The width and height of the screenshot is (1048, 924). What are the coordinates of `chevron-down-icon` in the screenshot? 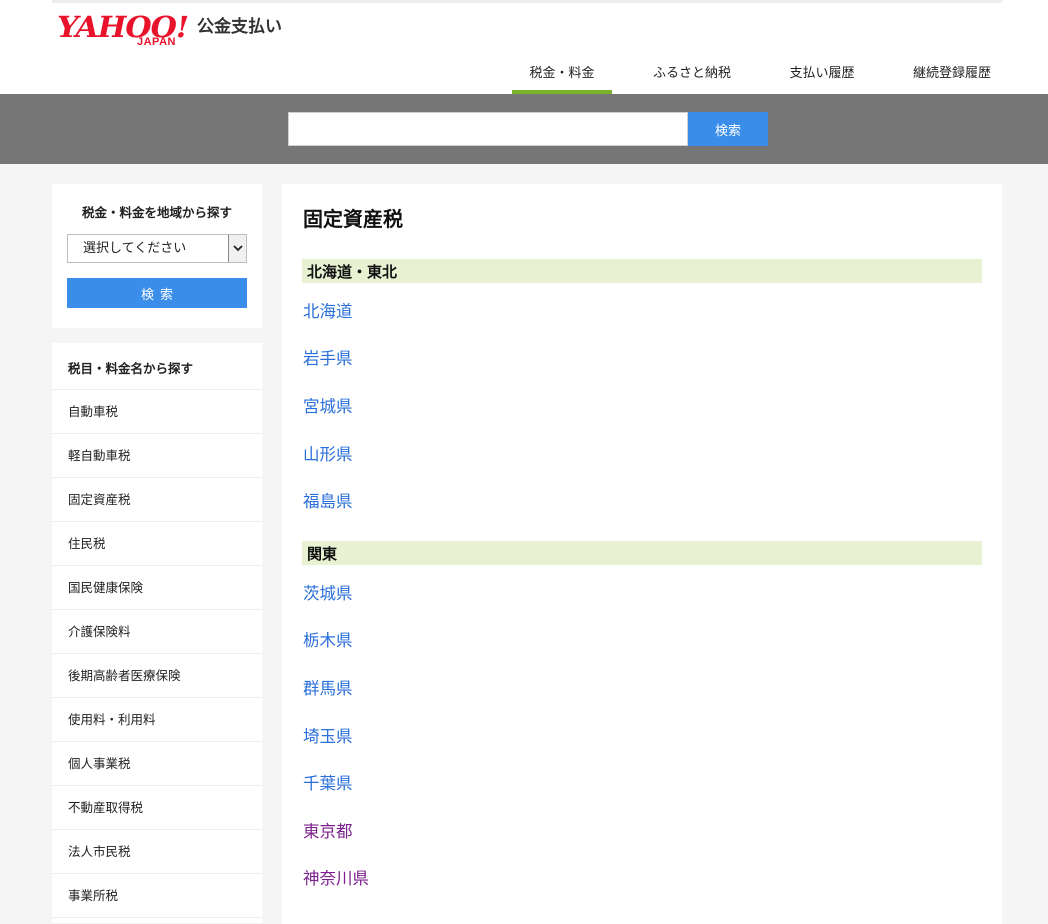 It's located at (237, 248).